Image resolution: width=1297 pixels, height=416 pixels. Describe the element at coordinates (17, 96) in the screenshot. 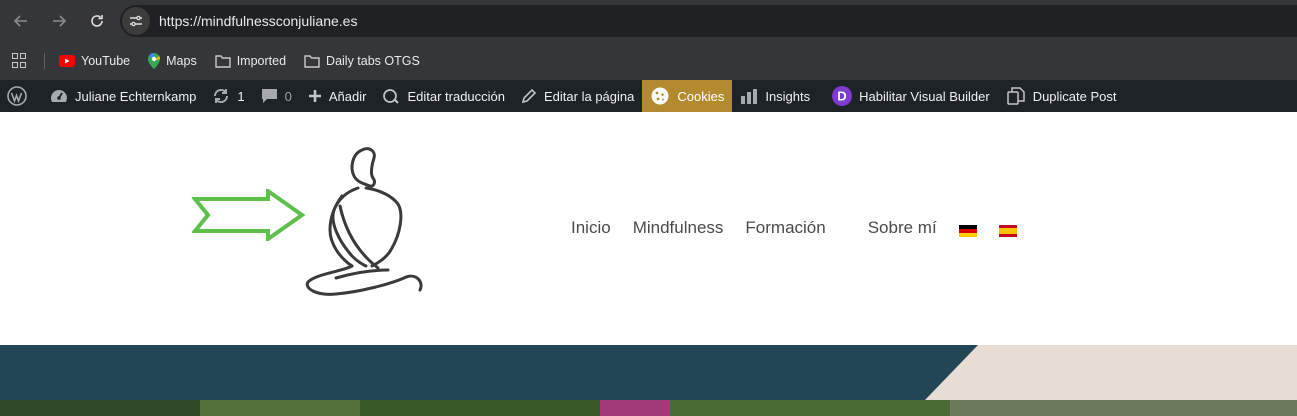

I see `wordpress-icon` at that location.